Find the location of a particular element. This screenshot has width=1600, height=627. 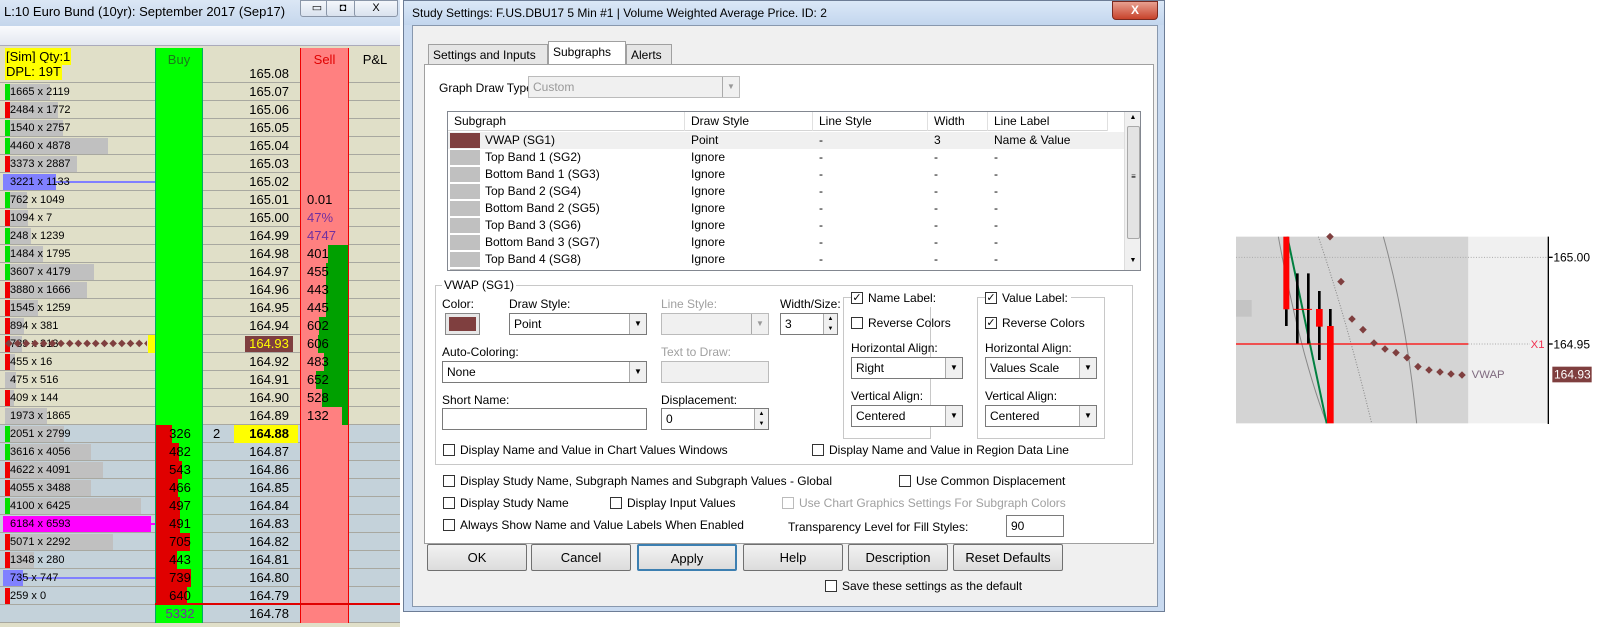

color-button is located at coordinates (462, 324).